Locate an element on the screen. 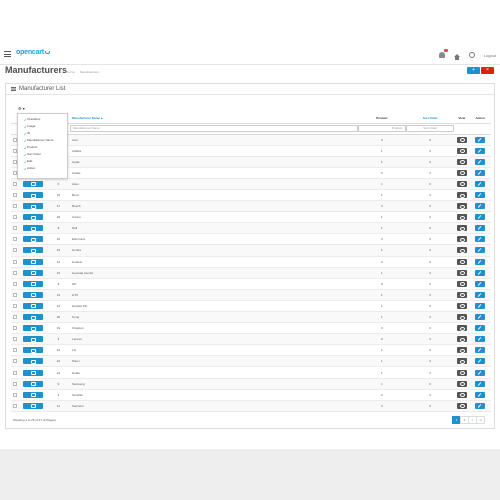  page-link: >| is located at coordinates (480, 420).